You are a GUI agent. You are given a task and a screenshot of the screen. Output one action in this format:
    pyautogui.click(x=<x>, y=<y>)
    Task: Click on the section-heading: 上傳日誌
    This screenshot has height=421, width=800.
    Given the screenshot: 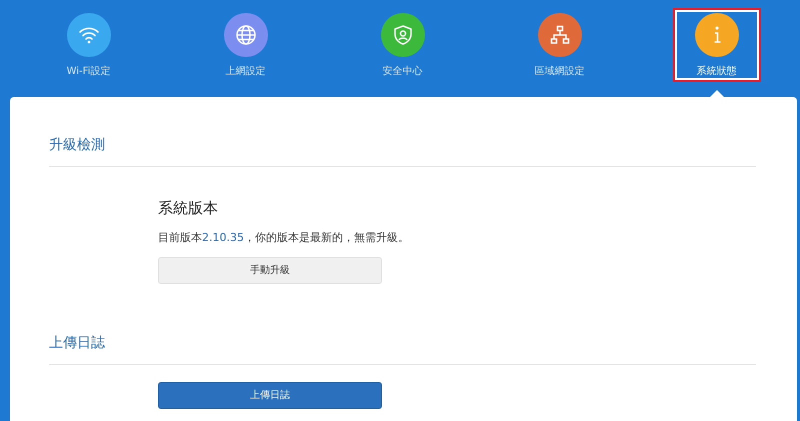 What is the action you would take?
    pyautogui.click(x=402, y=345)
    